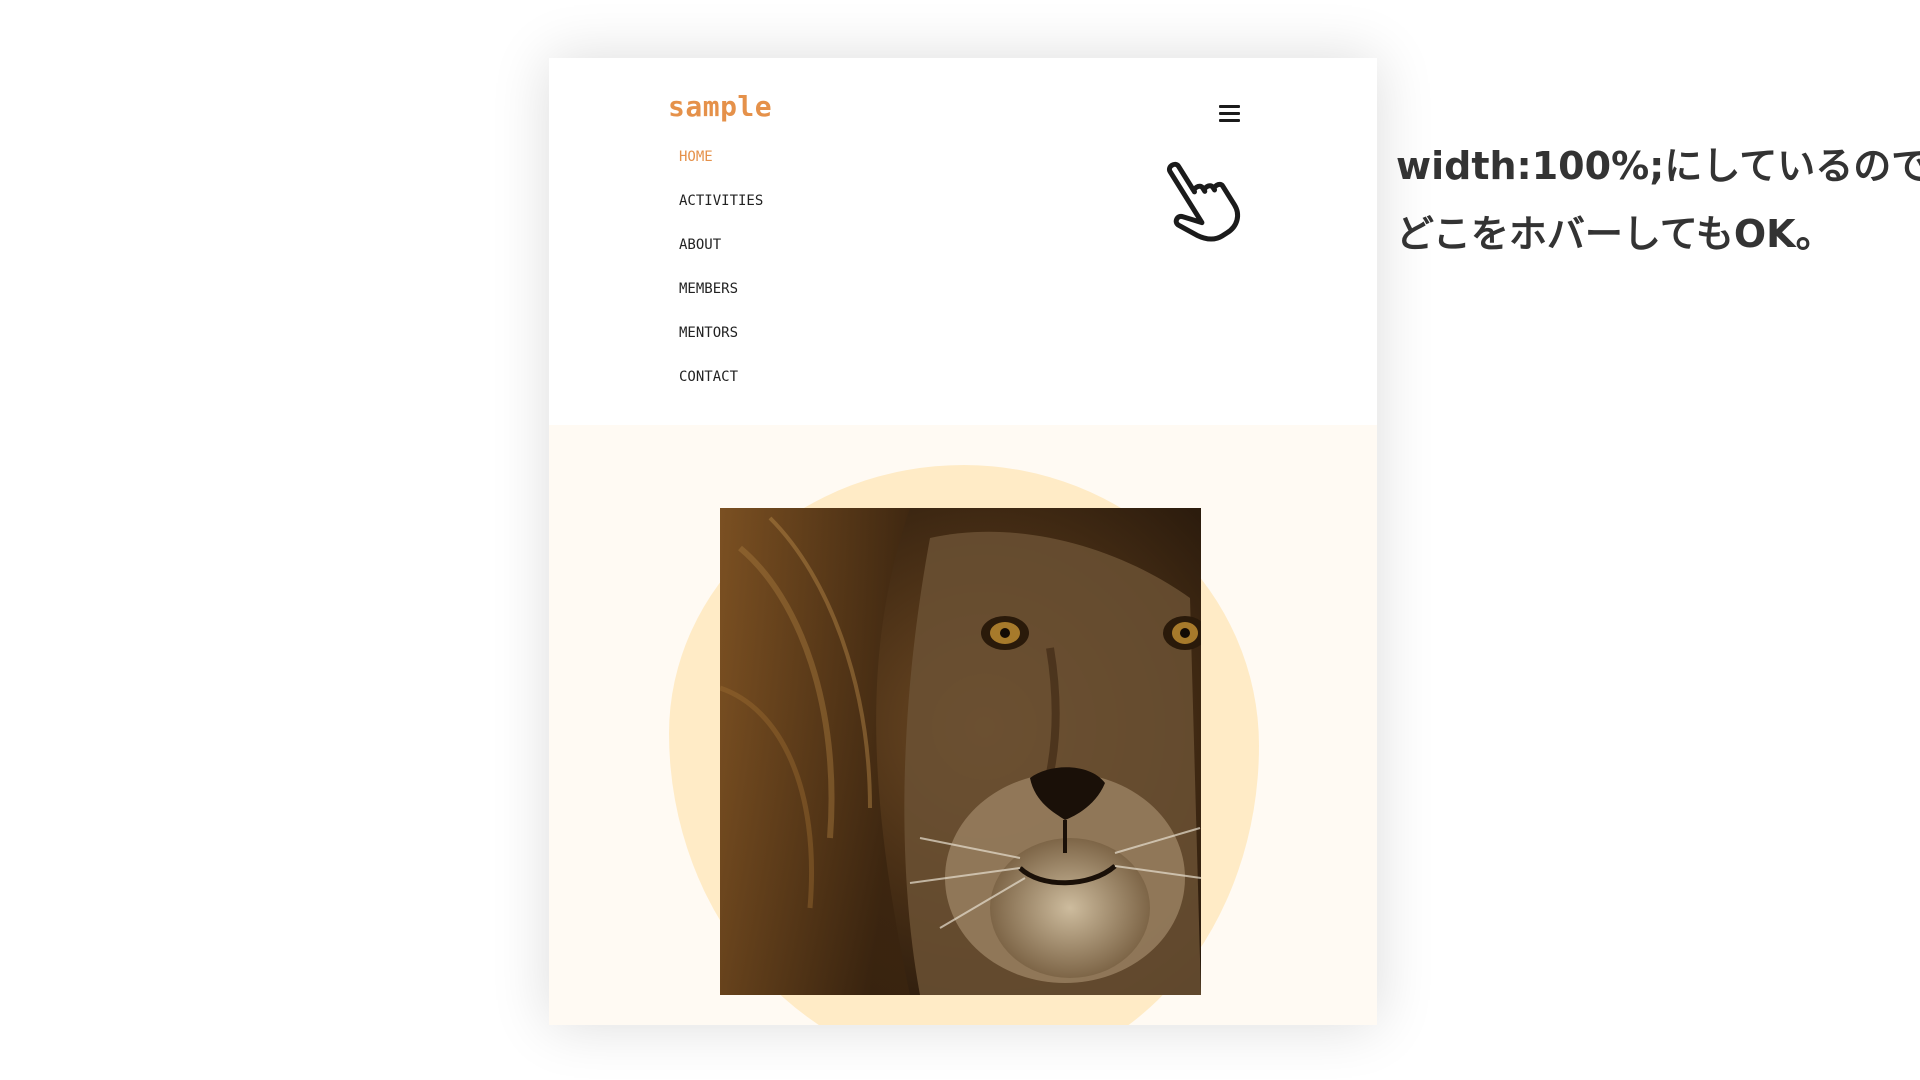 The height and width of the screenshot is (1080, 1920). I want to click on nav-item-home: HOME, so click(721, 157).